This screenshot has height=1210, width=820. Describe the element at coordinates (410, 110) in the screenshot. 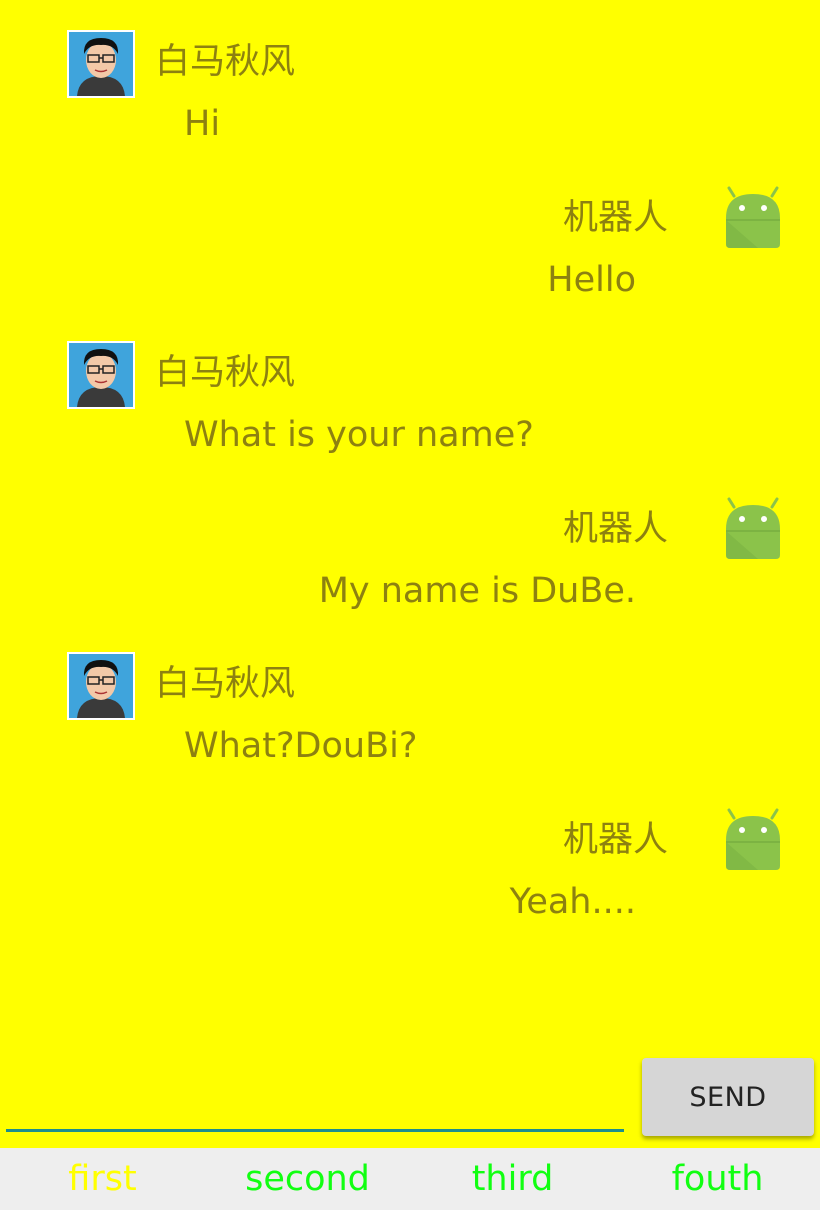

I see `chat-message-user: 白马秋风 Hi` at that location.